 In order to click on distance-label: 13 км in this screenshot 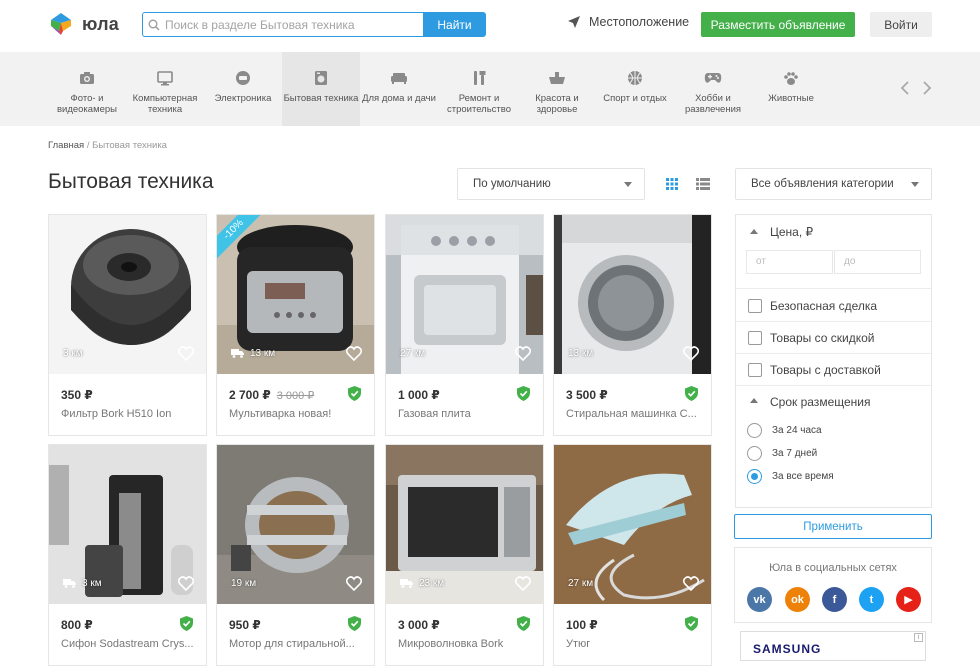, I will do `click(263, 353)`.